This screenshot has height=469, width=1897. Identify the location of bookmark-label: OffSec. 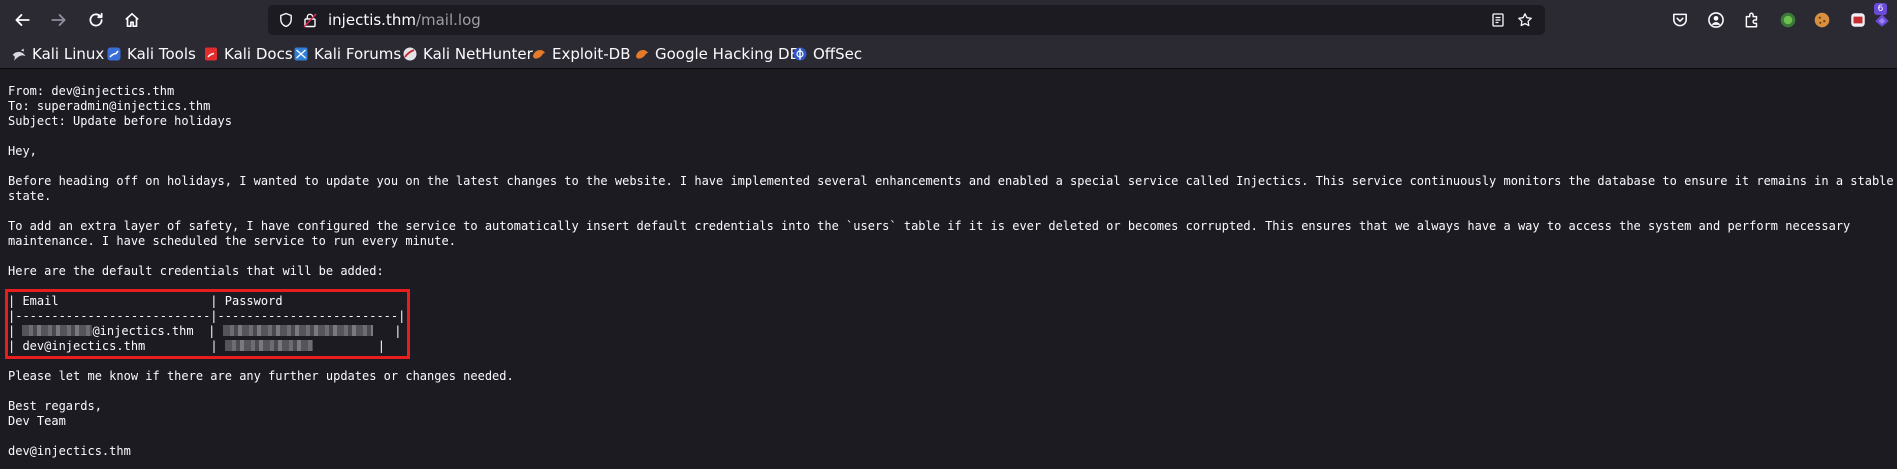
(838, 54).